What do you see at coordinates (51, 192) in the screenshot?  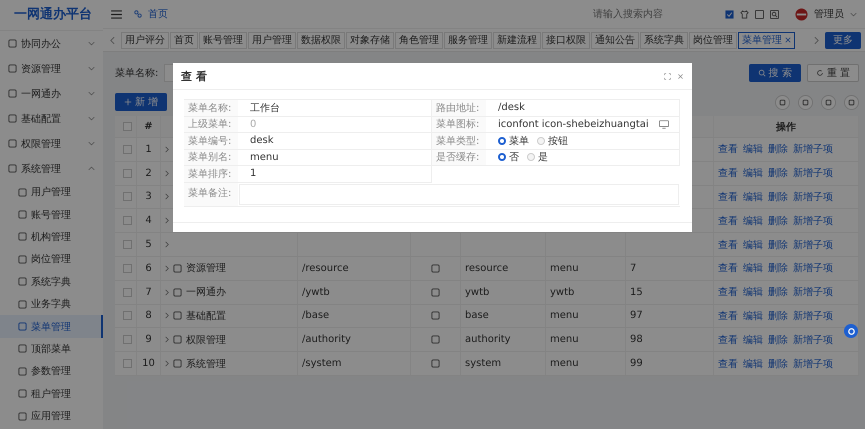 I see `sidebar-subitem: 用户管理` at bounding box center [51, 192].